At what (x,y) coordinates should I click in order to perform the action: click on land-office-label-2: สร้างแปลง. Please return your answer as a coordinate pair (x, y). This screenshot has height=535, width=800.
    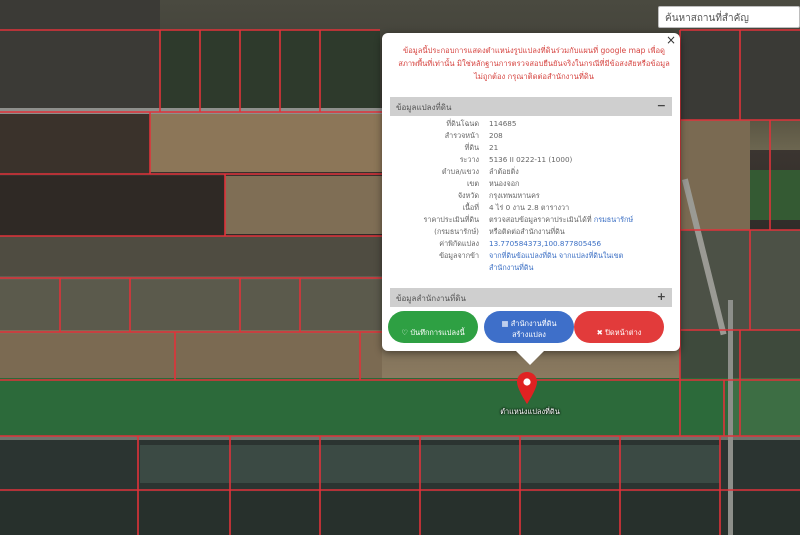
    Looking at the image, I should click on (529, 334).